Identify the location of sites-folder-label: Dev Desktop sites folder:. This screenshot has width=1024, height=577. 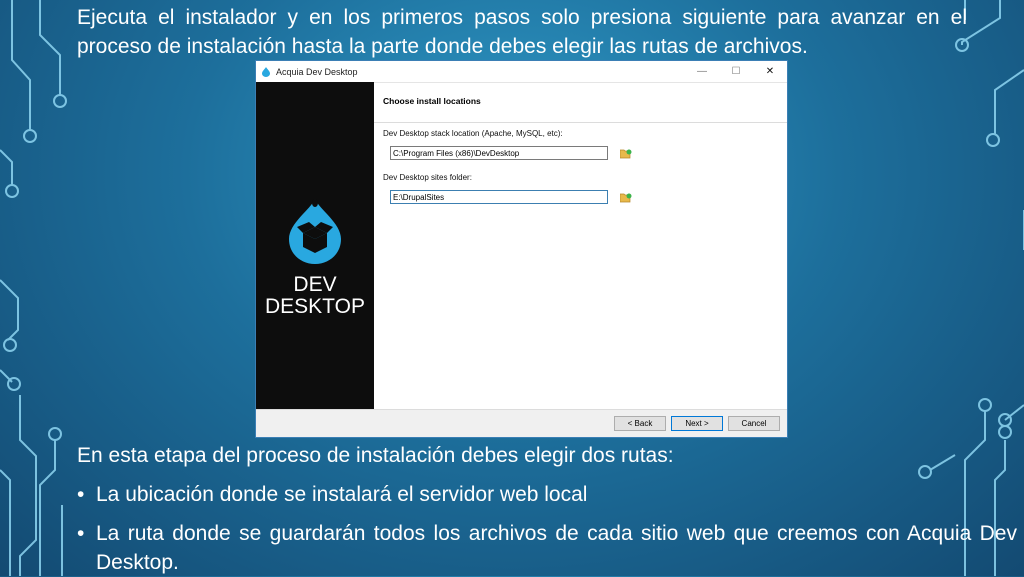
(427, 177).